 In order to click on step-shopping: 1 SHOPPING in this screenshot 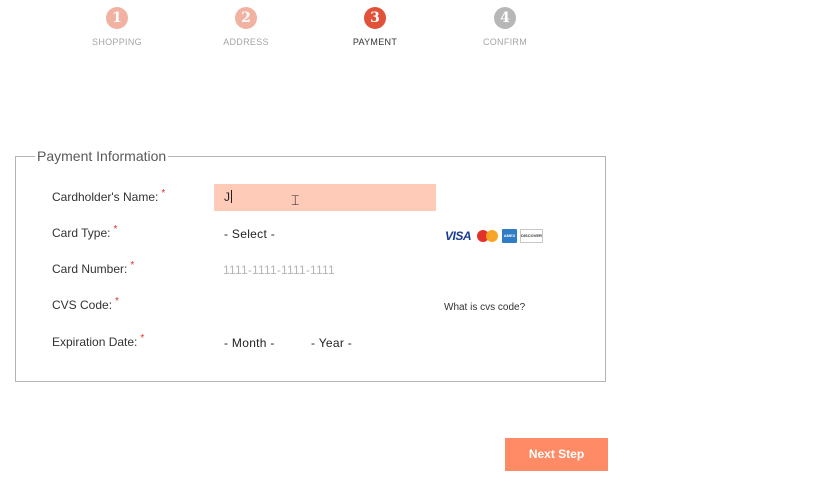, I will do `click(117, 27)`.